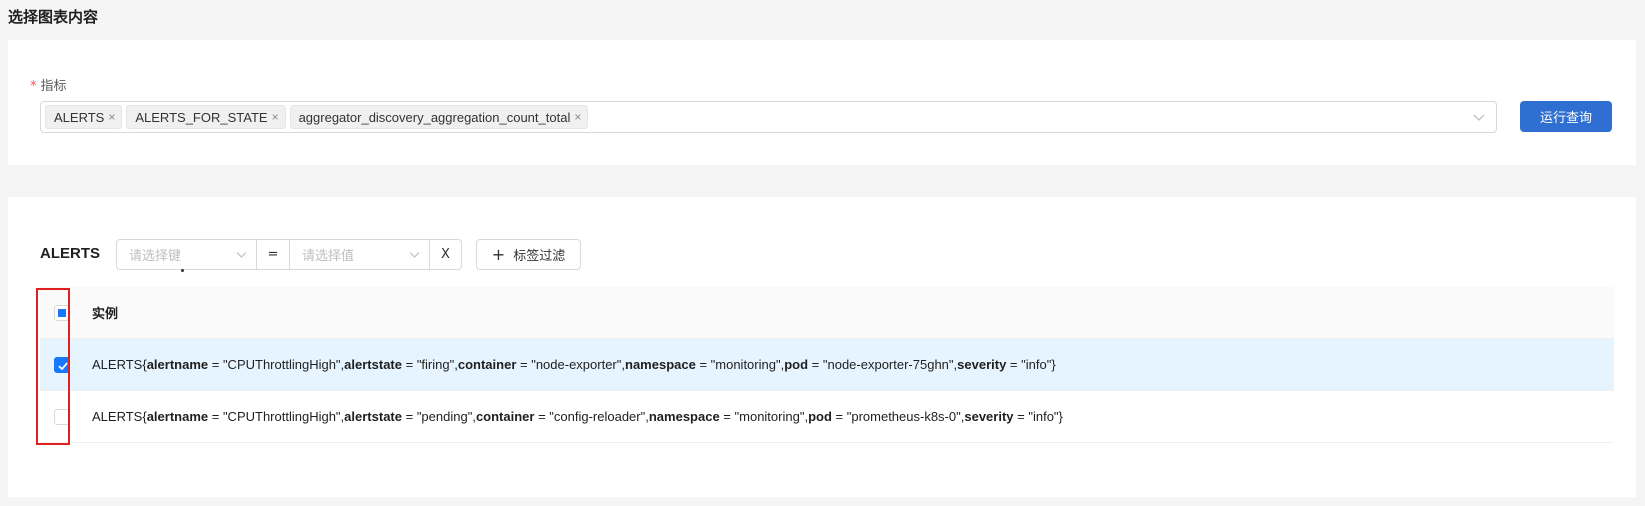 The width and height of the screenshot is (1645, 506). Describe the element at coordinates (360, 254) in the screenshot. I see `filter-value-select: 请选择值` at that location.